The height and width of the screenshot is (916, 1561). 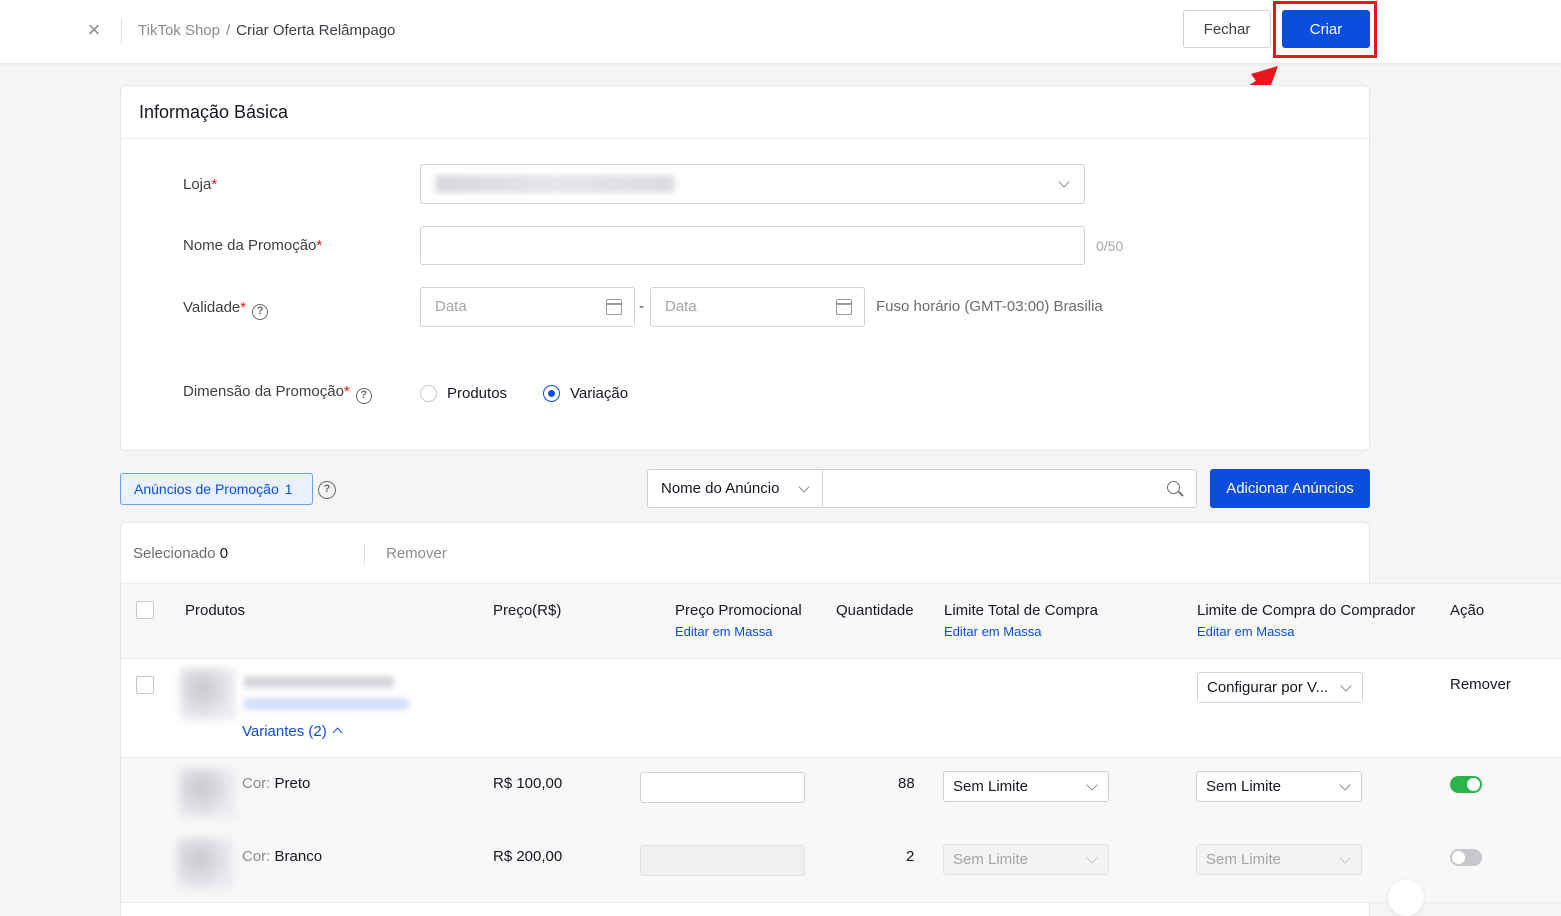 I want to click on search-input, so click(x=1009, y=488).